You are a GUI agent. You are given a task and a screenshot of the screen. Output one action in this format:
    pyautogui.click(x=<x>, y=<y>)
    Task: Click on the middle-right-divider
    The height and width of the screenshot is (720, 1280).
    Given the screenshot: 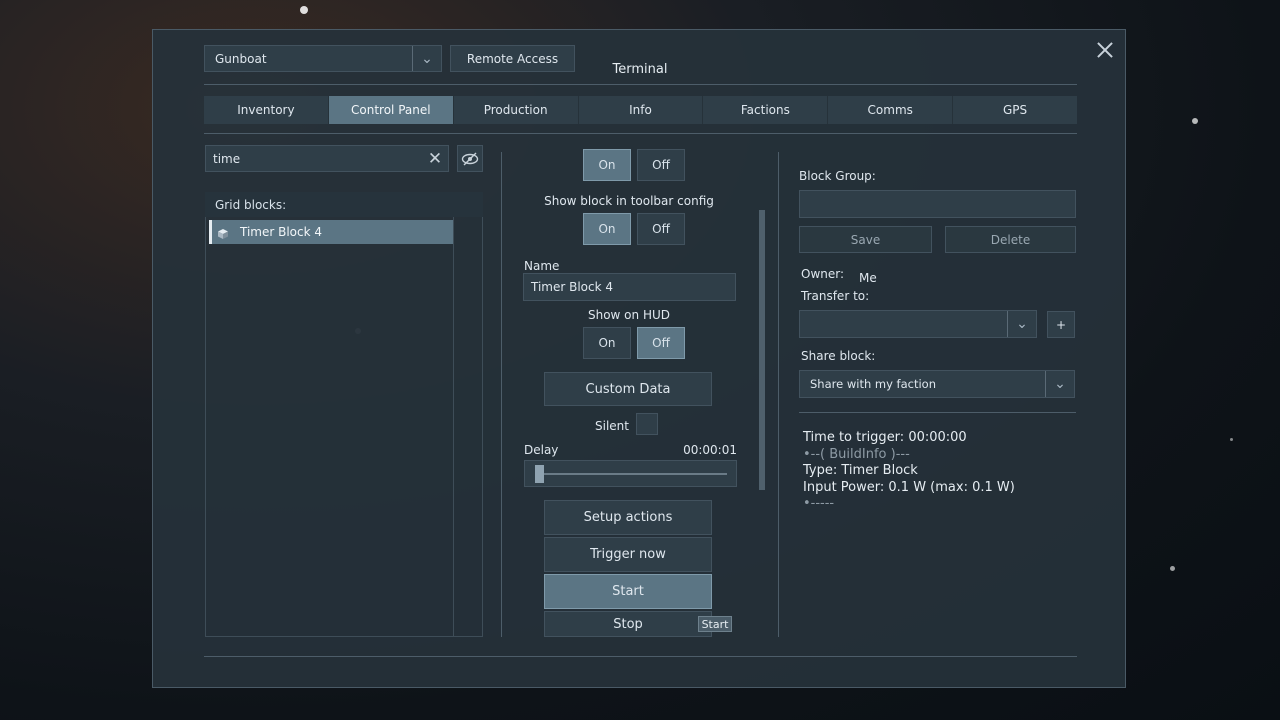 What is the action you would take?
    pyautogui.click(x=778, y=394)
    